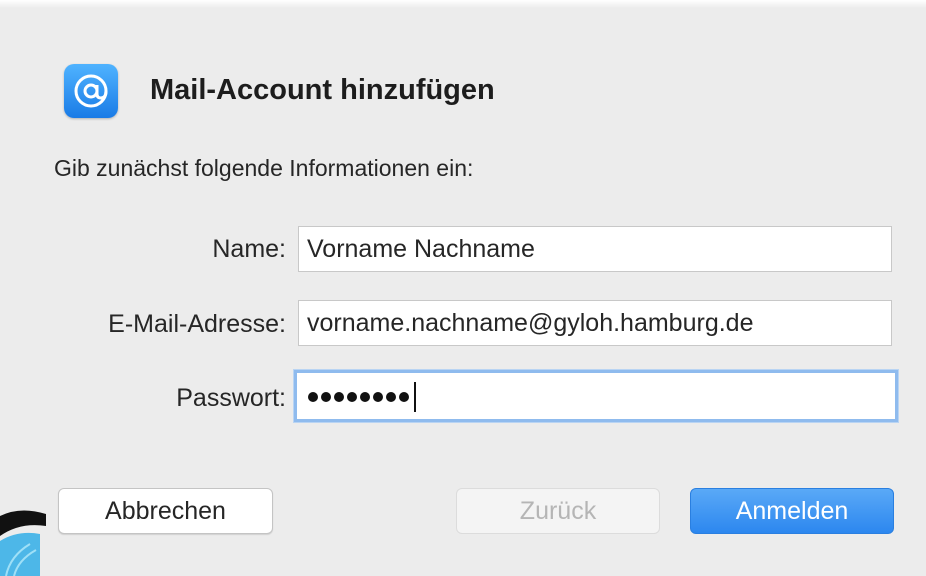  What do you see at coordinates (197, 324) in the screenshot?
I see `email-label: E-Mail-Adresse:` at bounding box center [197, 324].